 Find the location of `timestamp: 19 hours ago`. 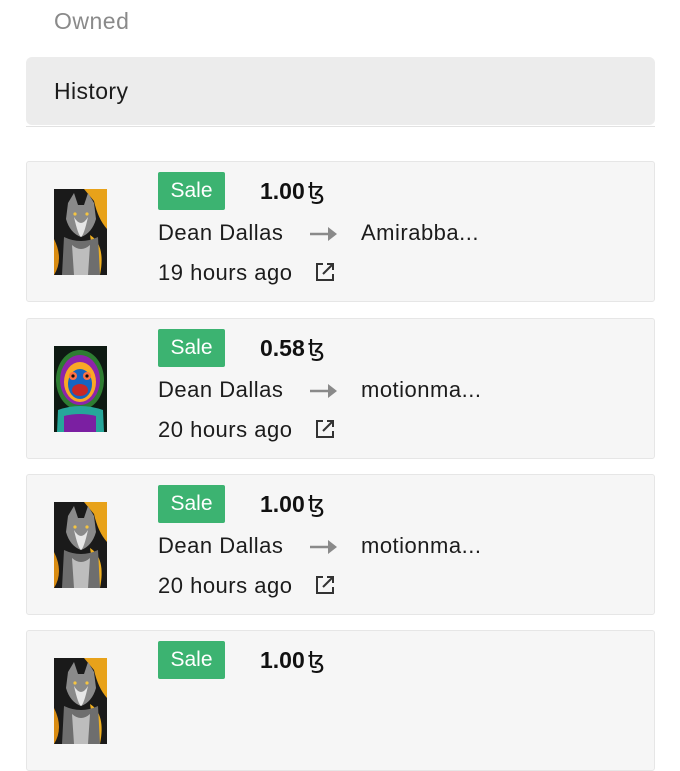

timestamp: 19 hours ago is located at coordinates (225, 272).